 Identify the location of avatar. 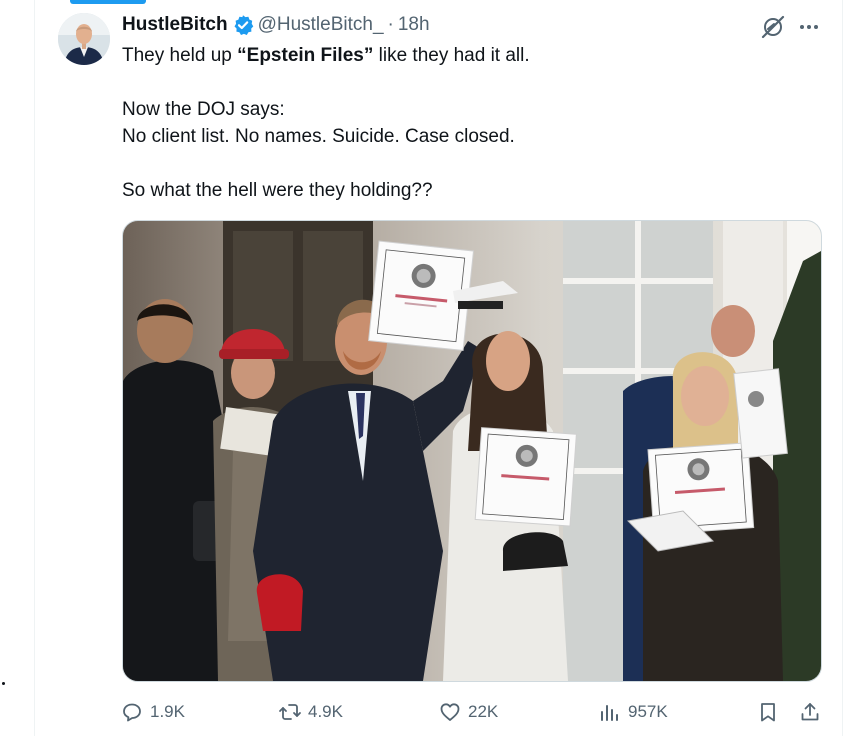
(84, 39).